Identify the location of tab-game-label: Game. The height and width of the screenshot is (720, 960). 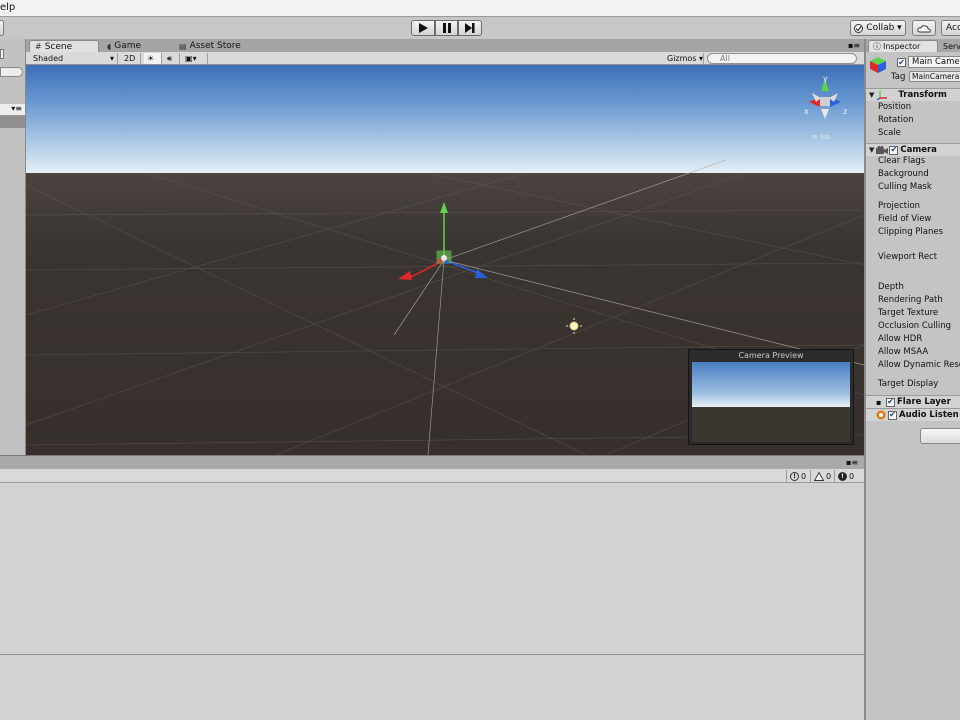
(128, 46).